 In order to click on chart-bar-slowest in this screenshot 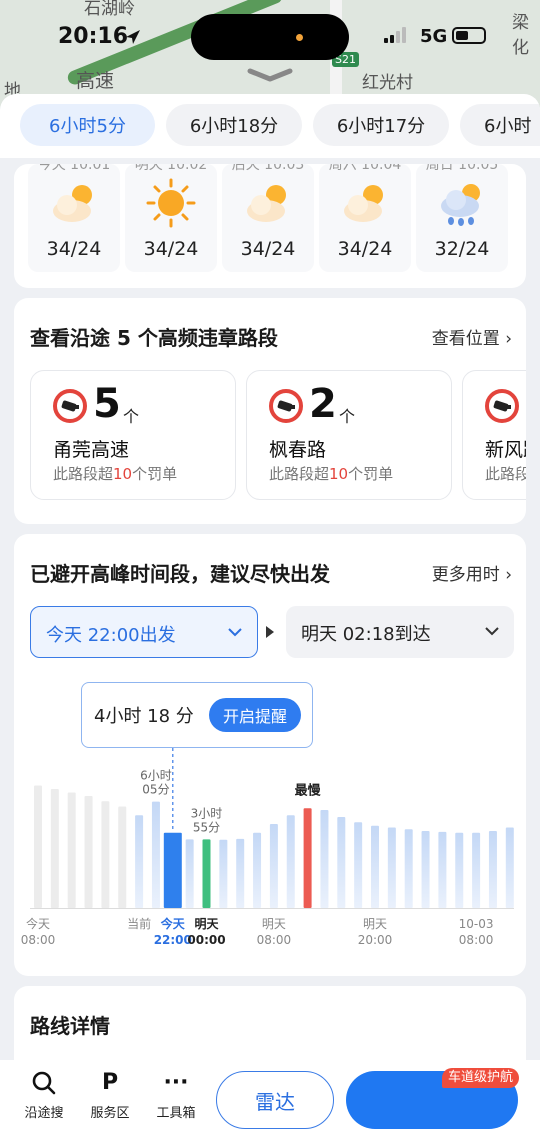, I will do `click(307, 858)`.